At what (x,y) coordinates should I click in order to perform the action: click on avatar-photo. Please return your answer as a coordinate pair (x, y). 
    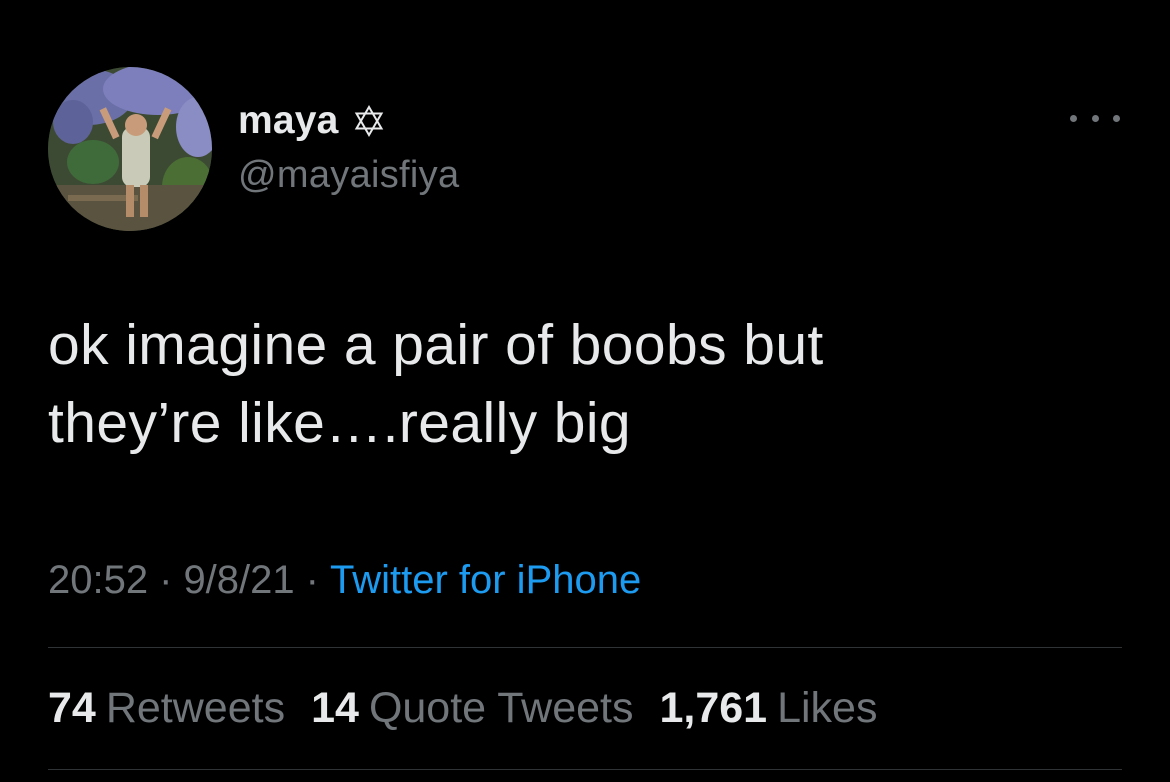
    Looking at the image, I should click on (130, 149).